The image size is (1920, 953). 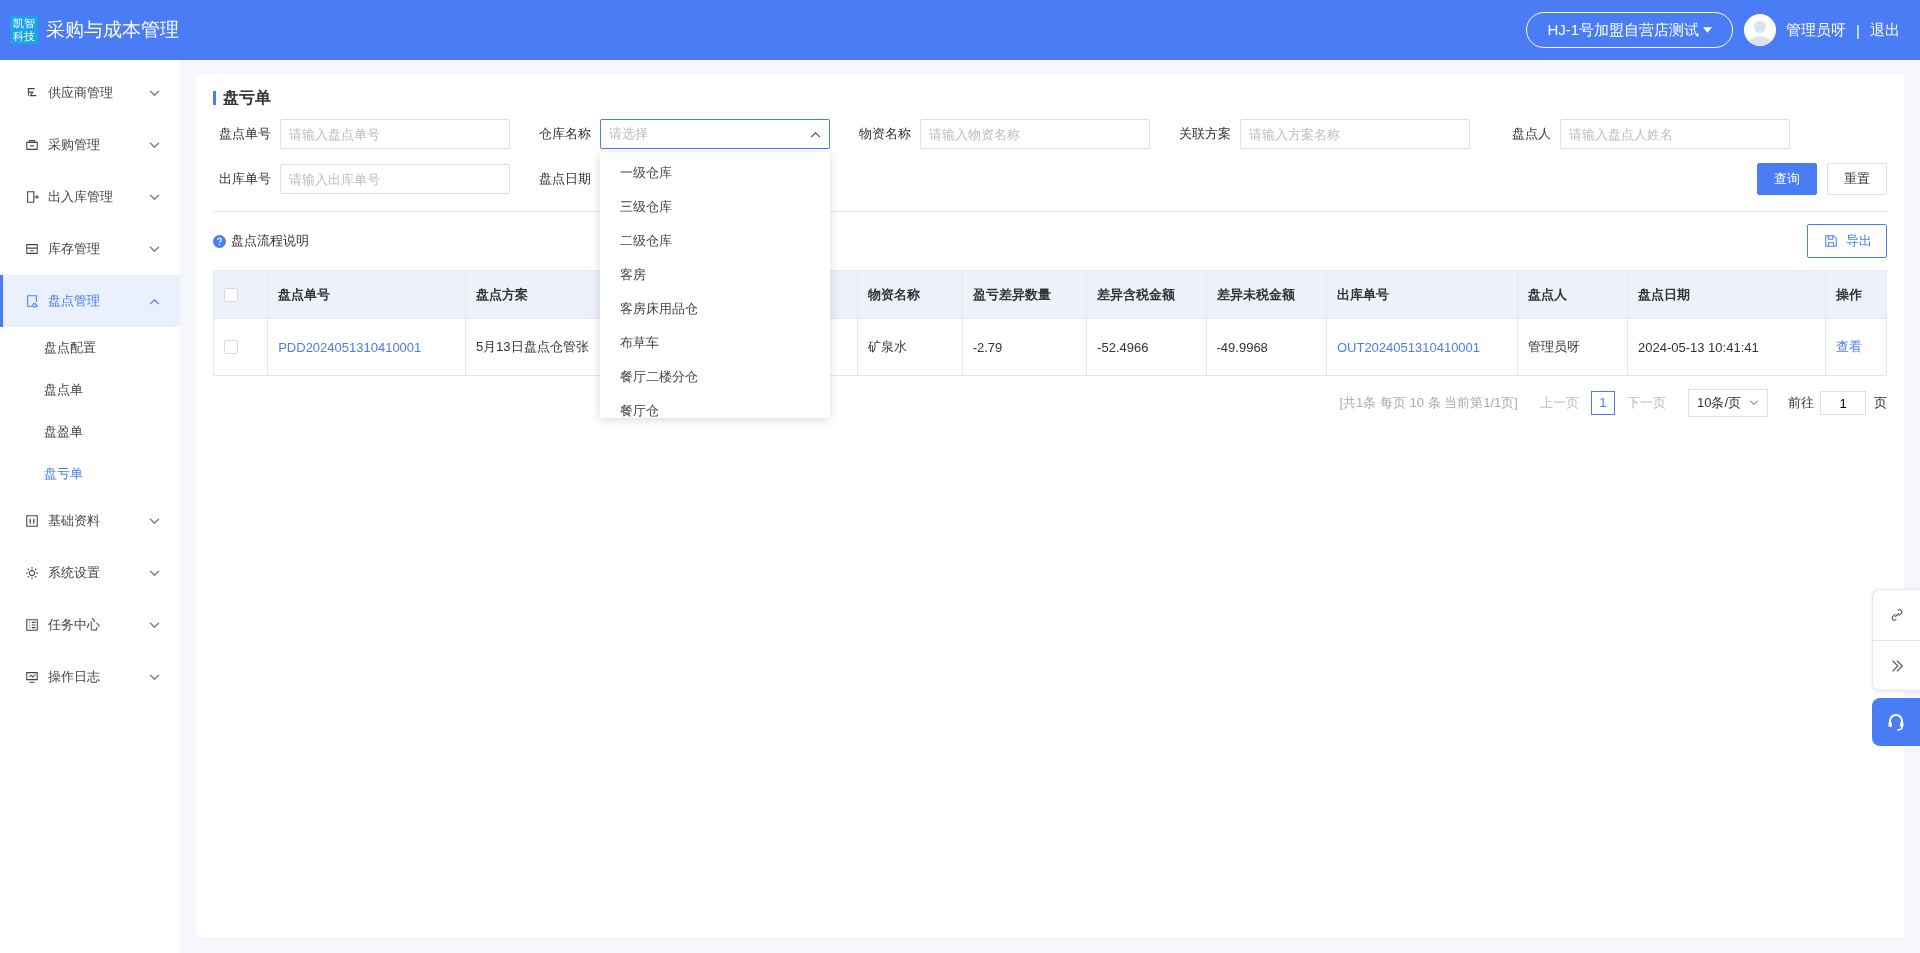 I want to click on dropdown-option: 一级仓库, so click(x=715, y=173).